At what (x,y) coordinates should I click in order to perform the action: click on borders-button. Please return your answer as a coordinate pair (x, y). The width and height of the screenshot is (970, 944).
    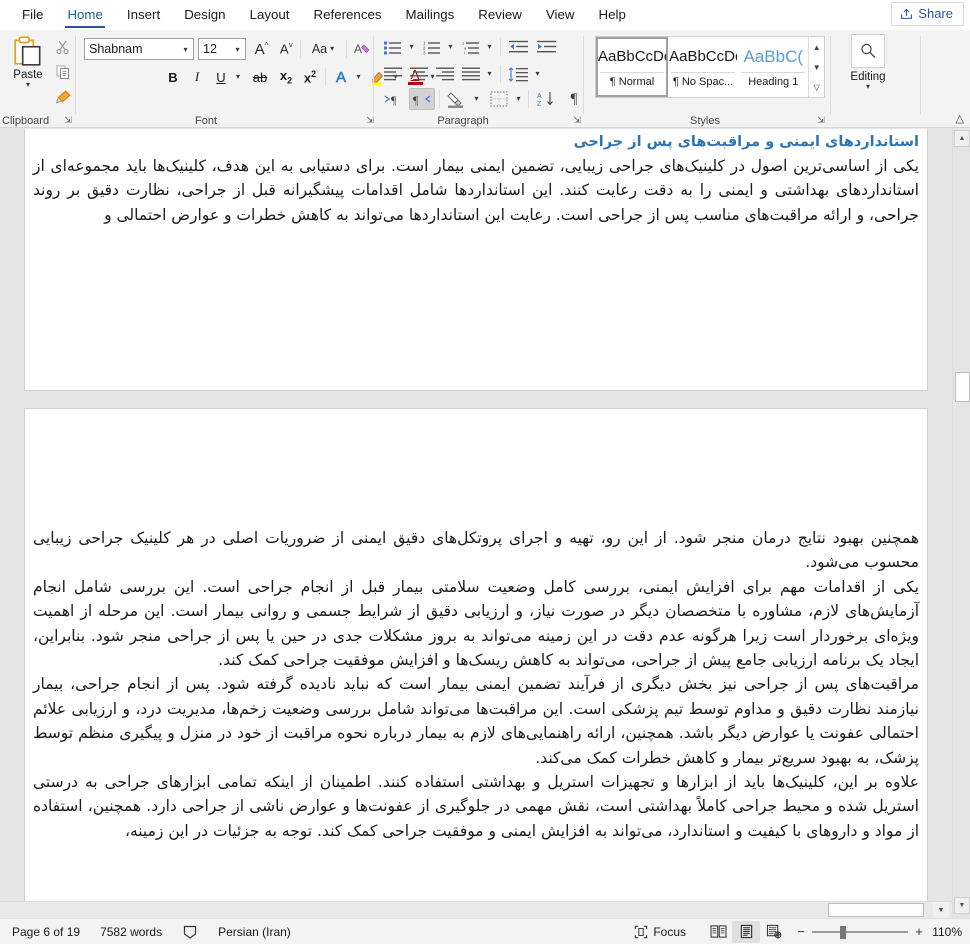
    Looking at the image, I should click on (499, 99).